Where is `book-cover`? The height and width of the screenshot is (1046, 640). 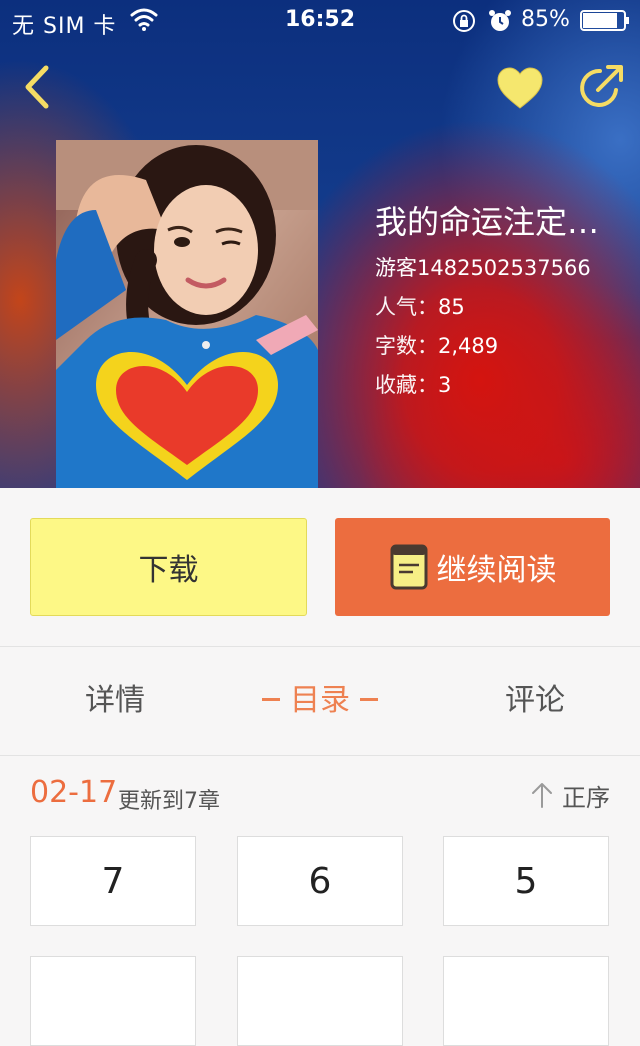
book-cover is located at coordinates (187, 314).